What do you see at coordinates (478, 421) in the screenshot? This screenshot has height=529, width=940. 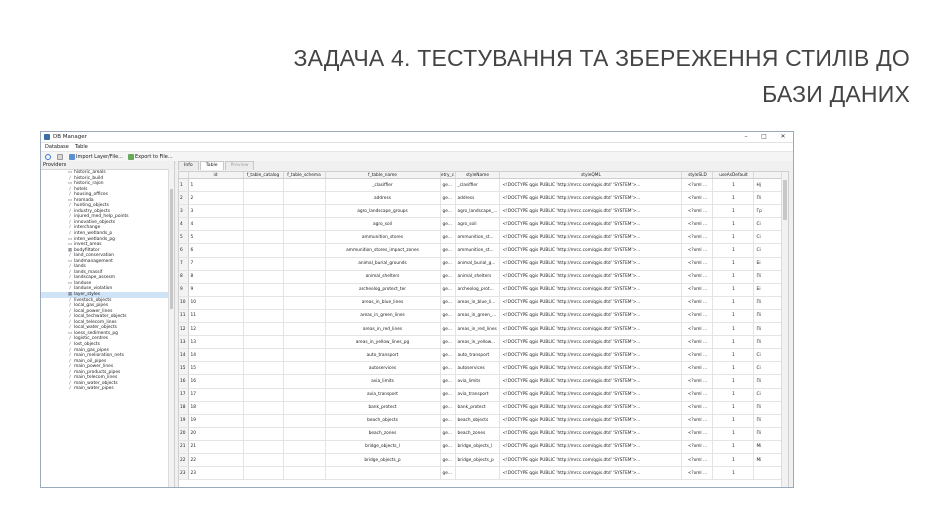 I see `table-cell: beach_objects` at bounding box center [478, 421].